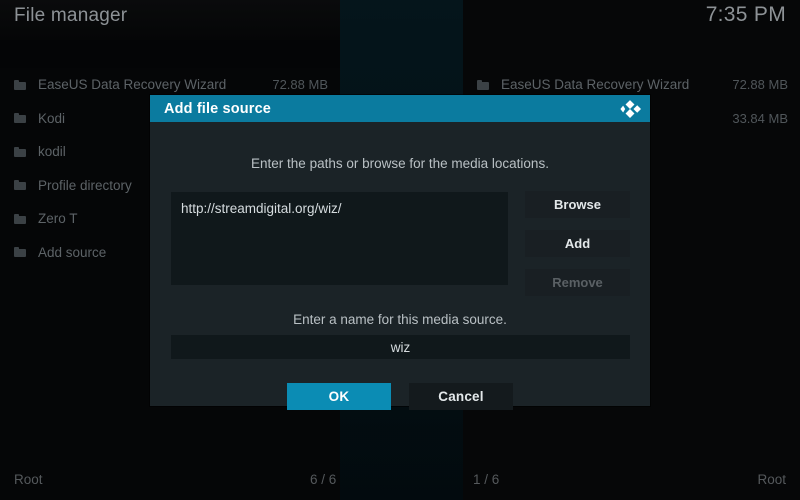 The image size is (800, 500). What do you see at coordinates (71, 15) in the screenshot?
I see `page-title: File manager` at bounding box center [71, 15].